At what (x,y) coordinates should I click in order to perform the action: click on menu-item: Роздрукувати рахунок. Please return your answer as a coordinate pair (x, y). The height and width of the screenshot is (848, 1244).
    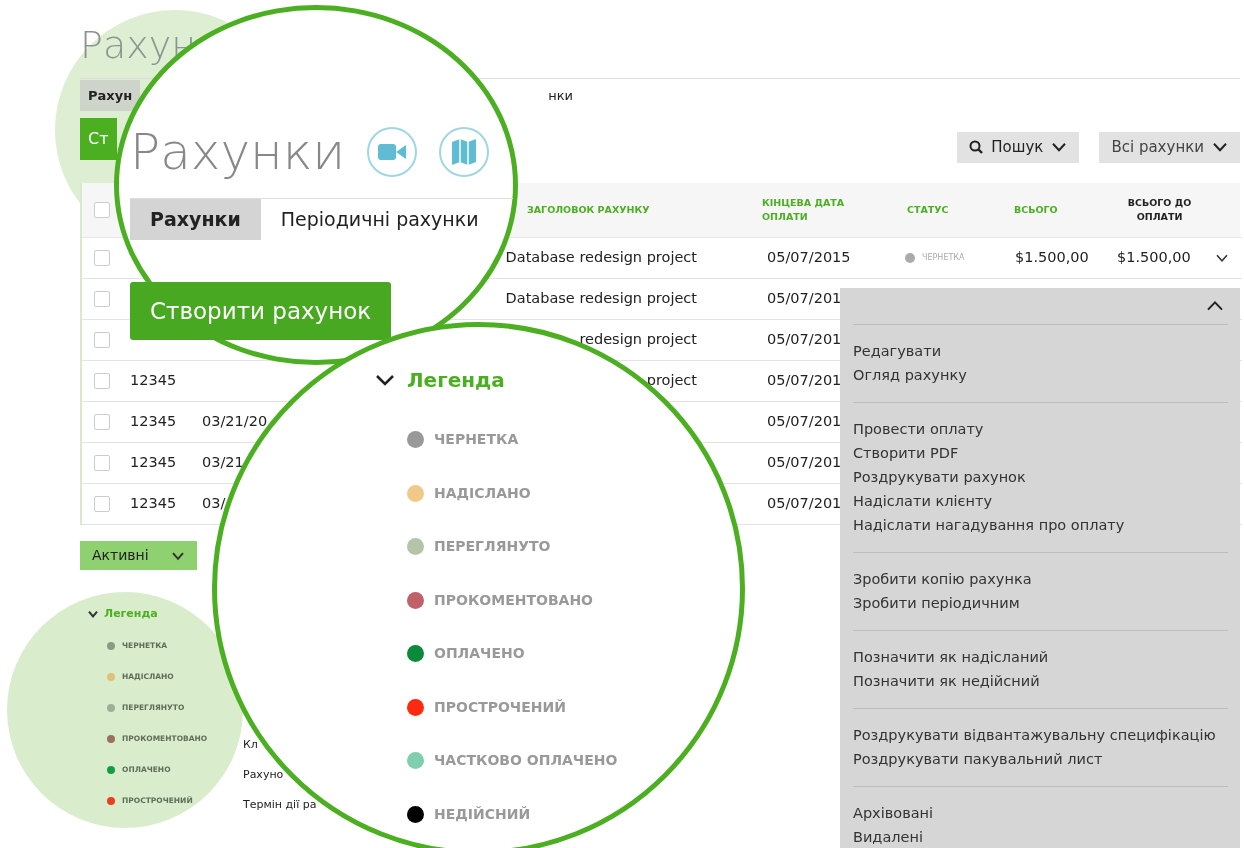
    Looking at the image, I should click on (1040, 477).